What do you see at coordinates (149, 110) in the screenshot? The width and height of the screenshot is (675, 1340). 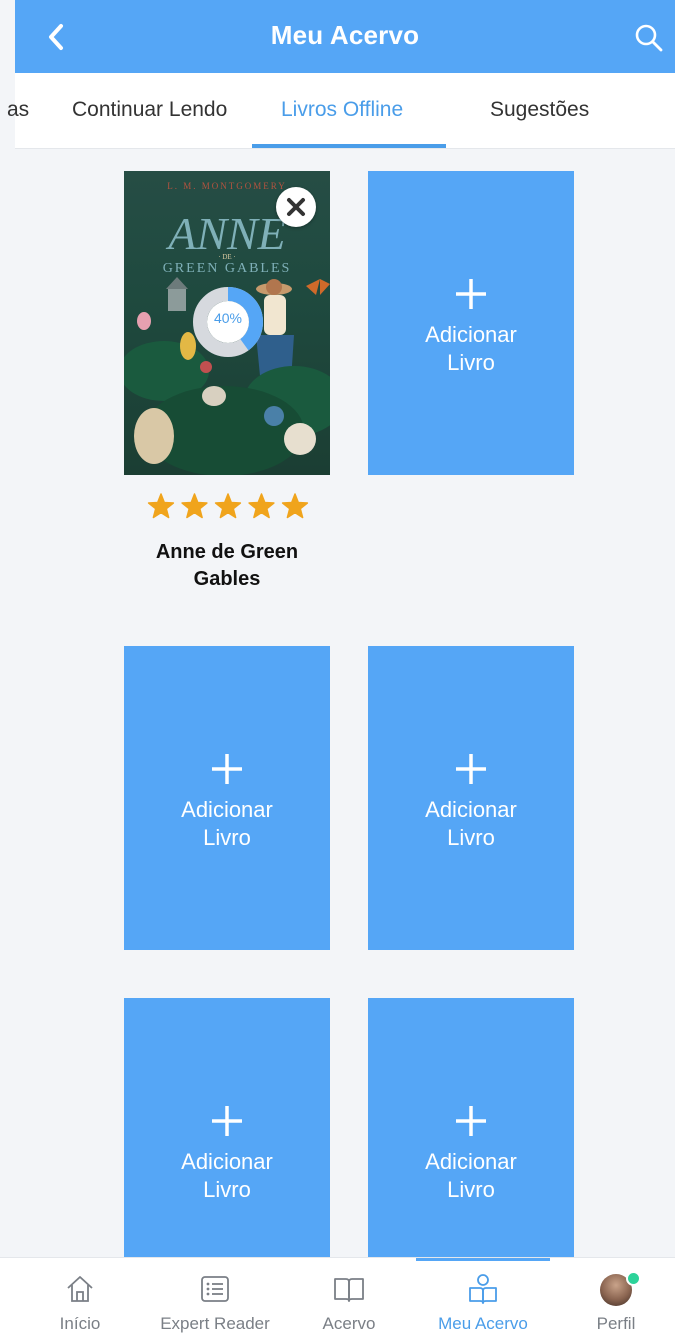 I see `tab-continuar-lendo: Continuar Lendo` at bounding box center [149, 110].